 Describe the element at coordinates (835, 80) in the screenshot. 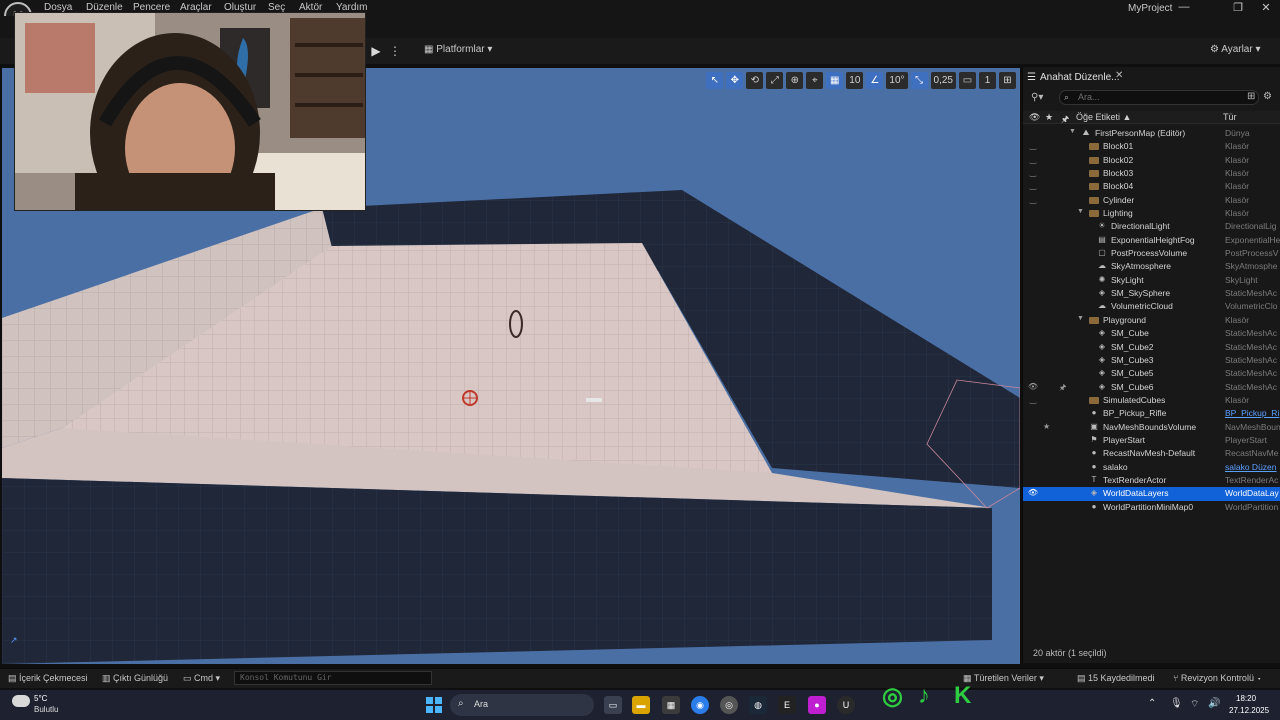

I see `grid-snap-icon: ▦` at that location.